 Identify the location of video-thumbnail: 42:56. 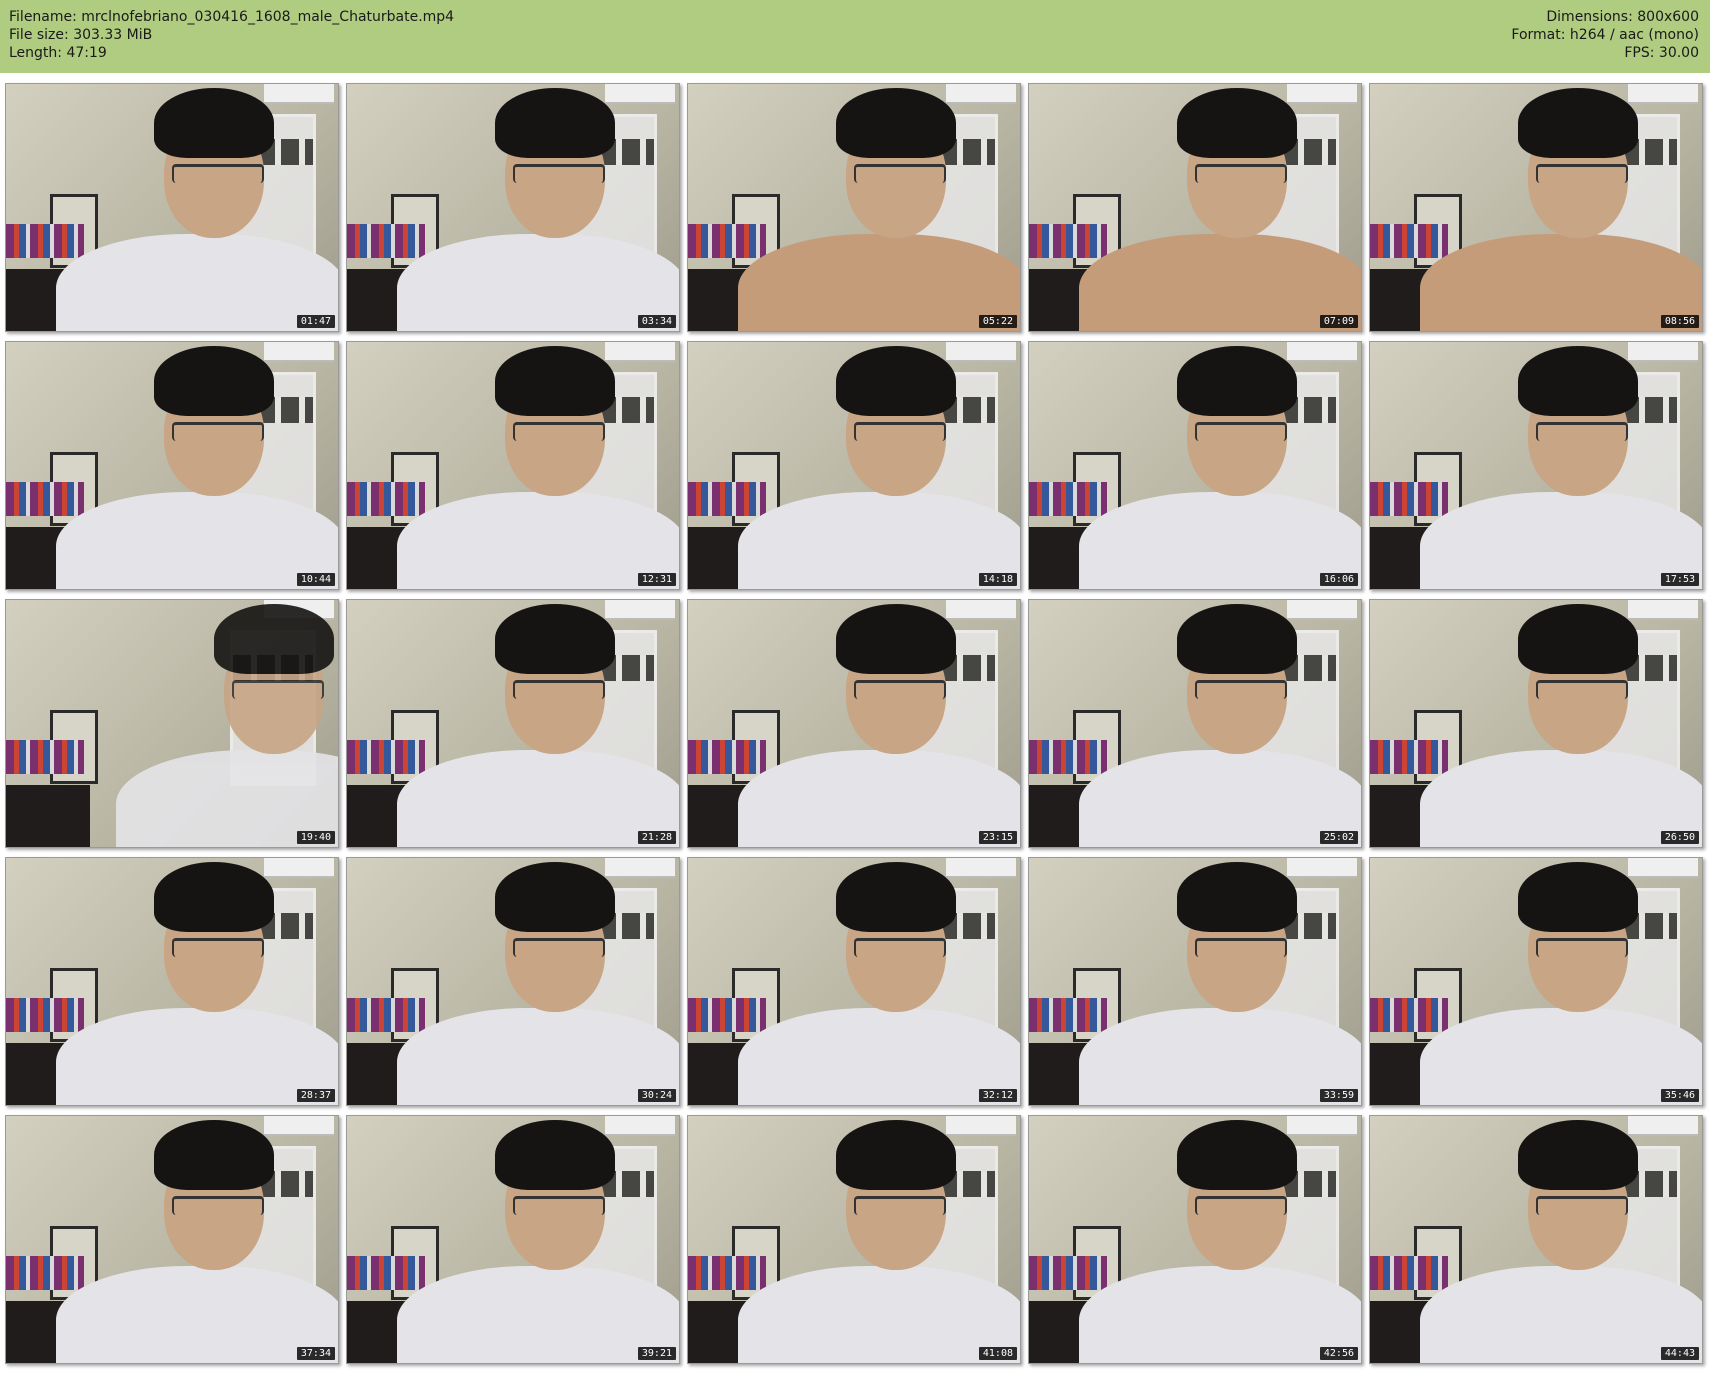
(1195, 1239).